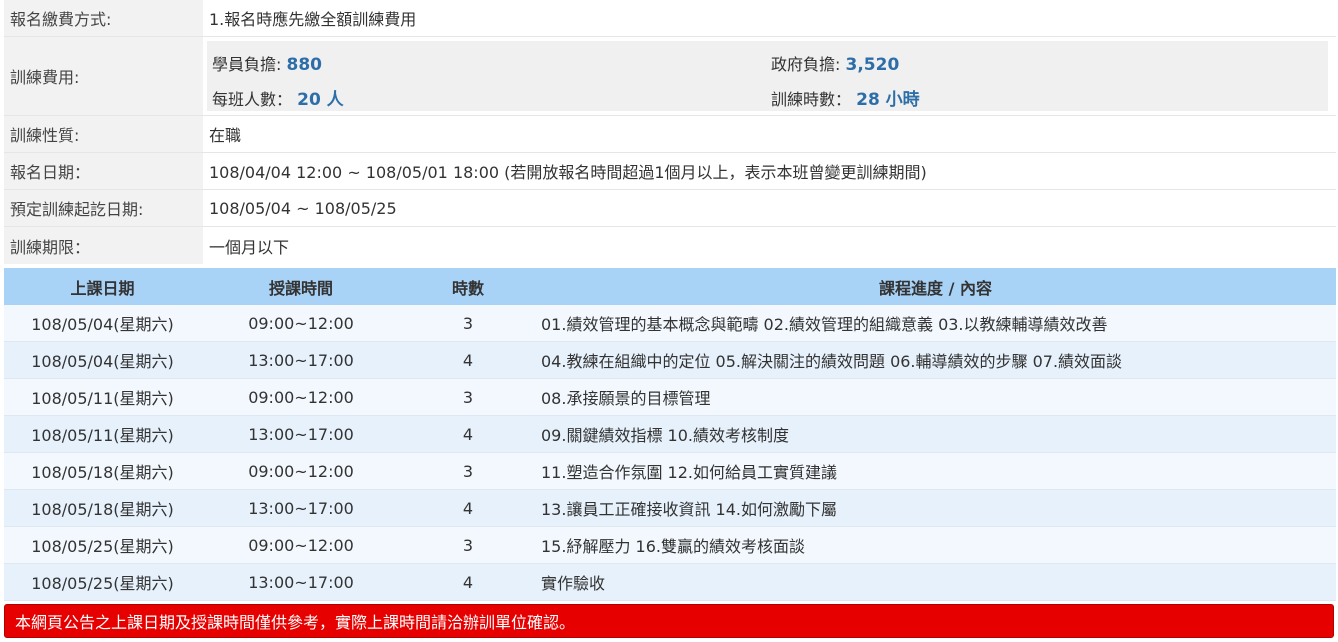  I want to click on schedule-header-row: 上課日期 授課時間 時數 課程進度 / 內容, so click(670, 286).